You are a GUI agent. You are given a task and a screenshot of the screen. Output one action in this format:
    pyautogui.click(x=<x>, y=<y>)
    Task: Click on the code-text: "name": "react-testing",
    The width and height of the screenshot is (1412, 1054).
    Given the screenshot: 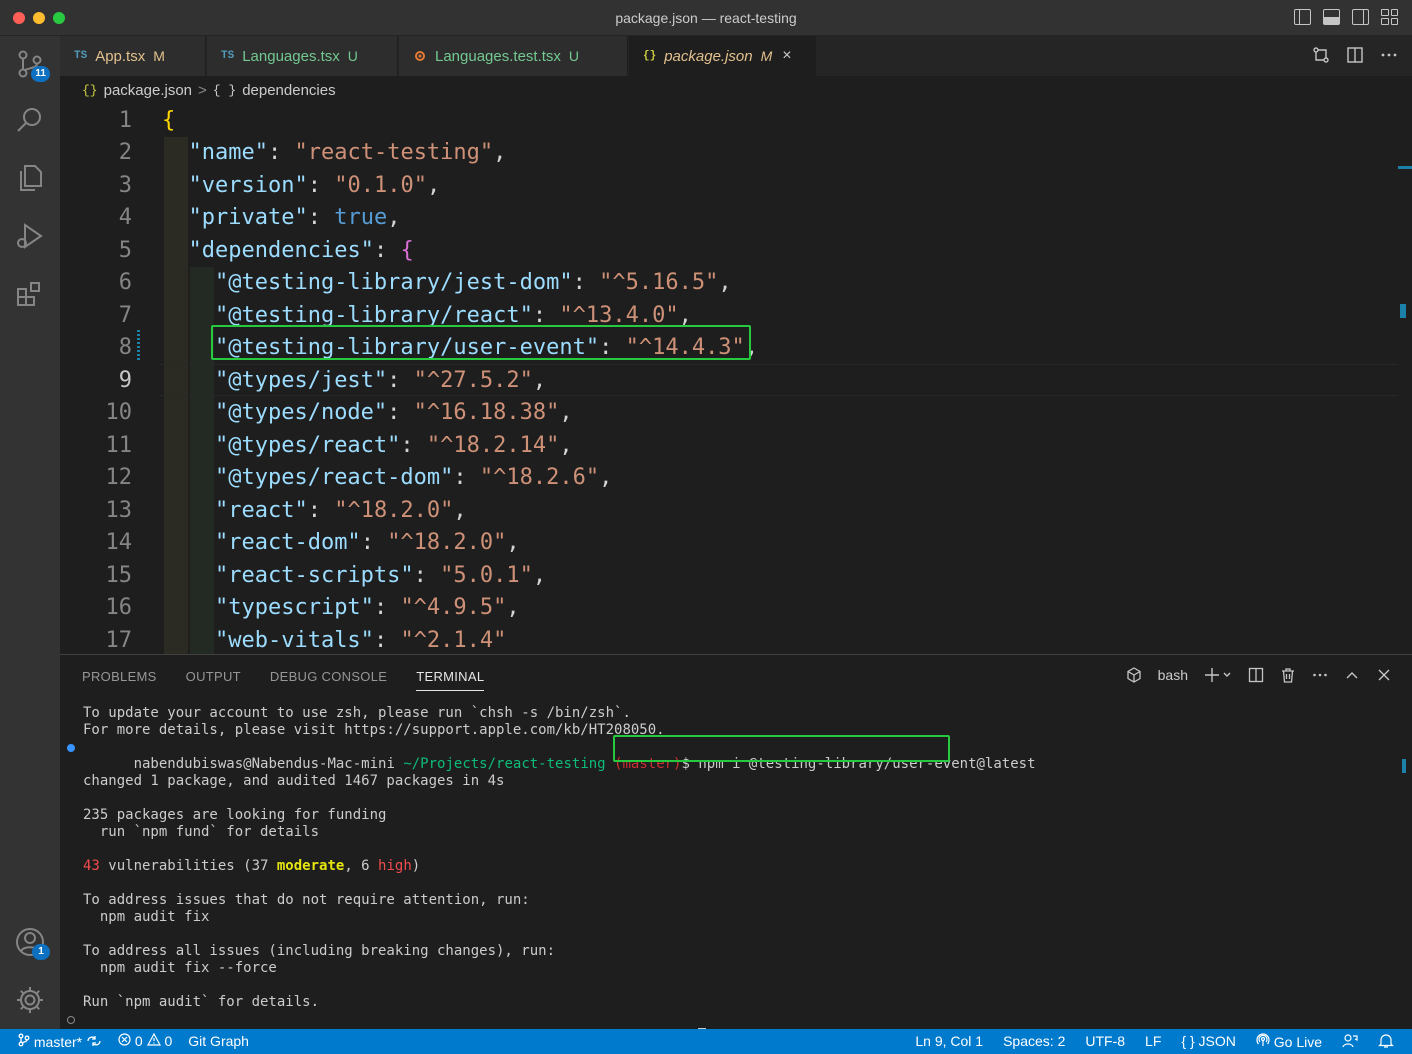 What is the action you would take?
    pyautogui.click(x=347, y=153)
    